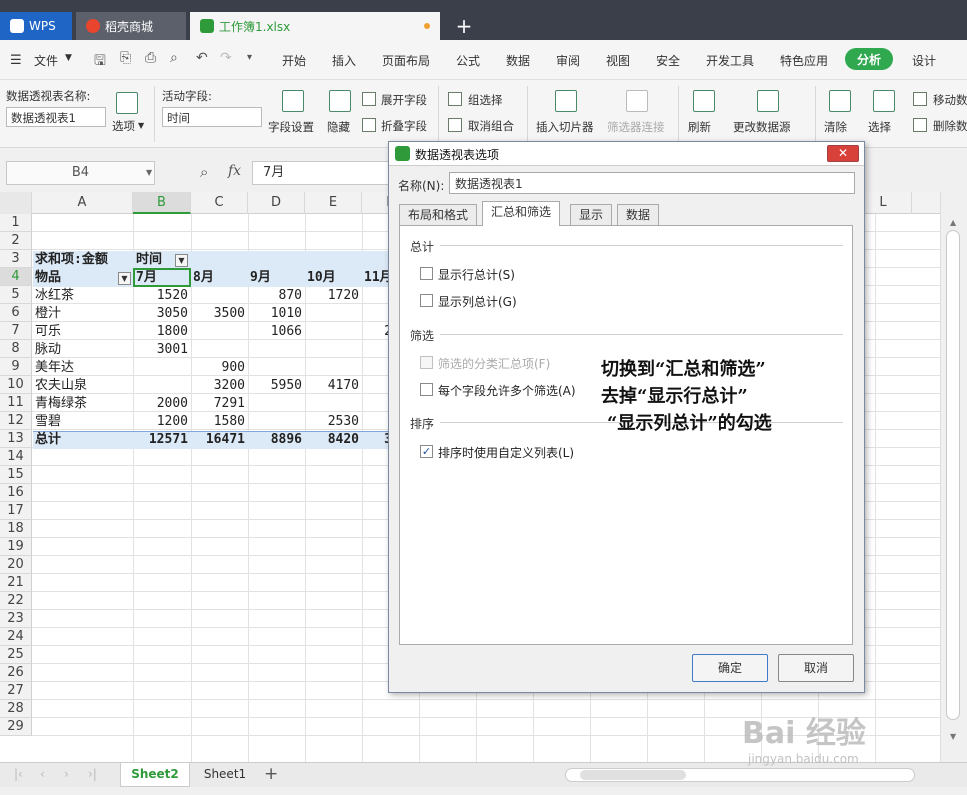 The image size is (967, 795). I want to click on move-button: 移动数, so click(950, 100).